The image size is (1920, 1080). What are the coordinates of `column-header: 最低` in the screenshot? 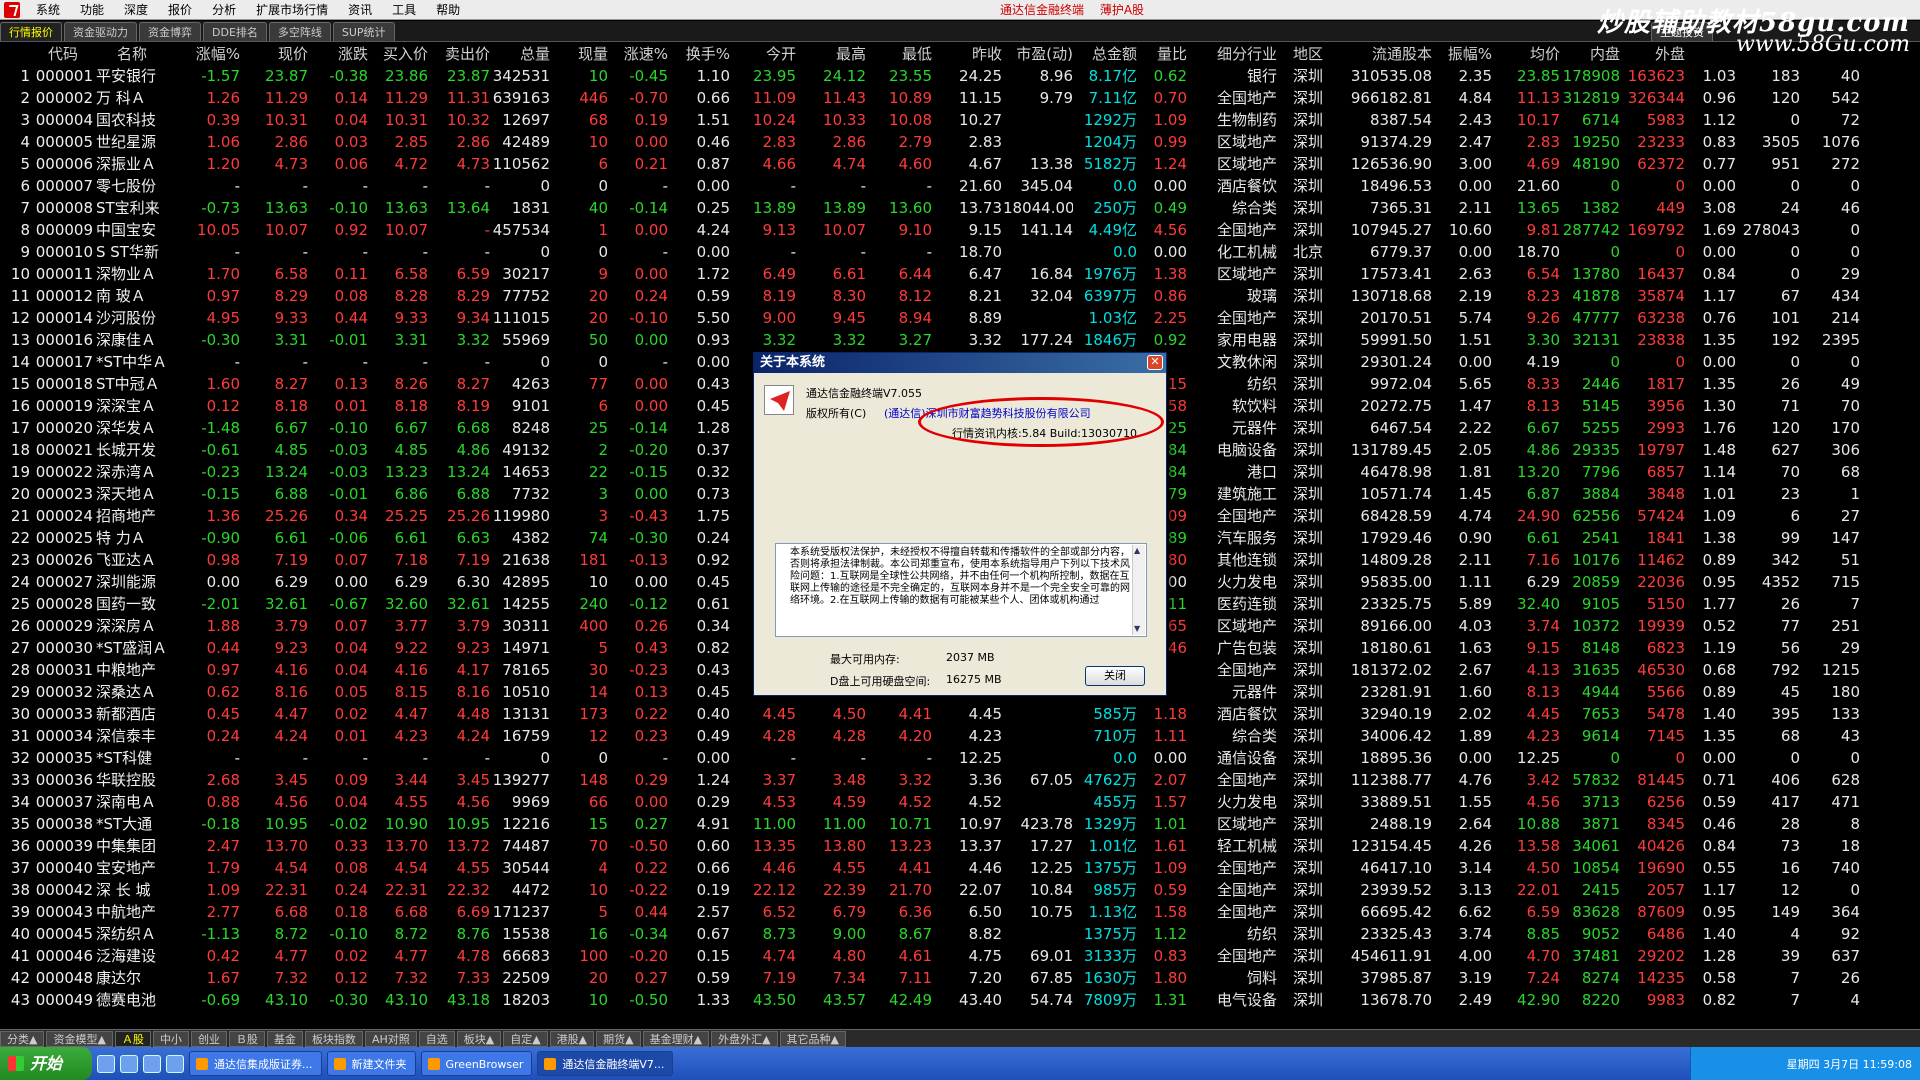 It's located at (902, 54).